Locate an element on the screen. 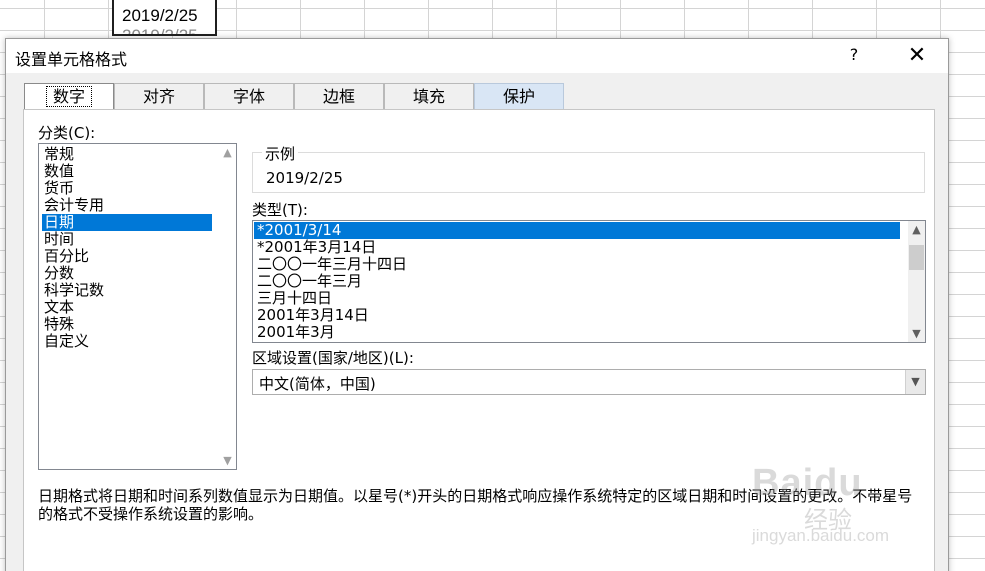 The image size is (985, 571). category-scrollbar: ▲ ▼ is located at coordinates (227, 306).